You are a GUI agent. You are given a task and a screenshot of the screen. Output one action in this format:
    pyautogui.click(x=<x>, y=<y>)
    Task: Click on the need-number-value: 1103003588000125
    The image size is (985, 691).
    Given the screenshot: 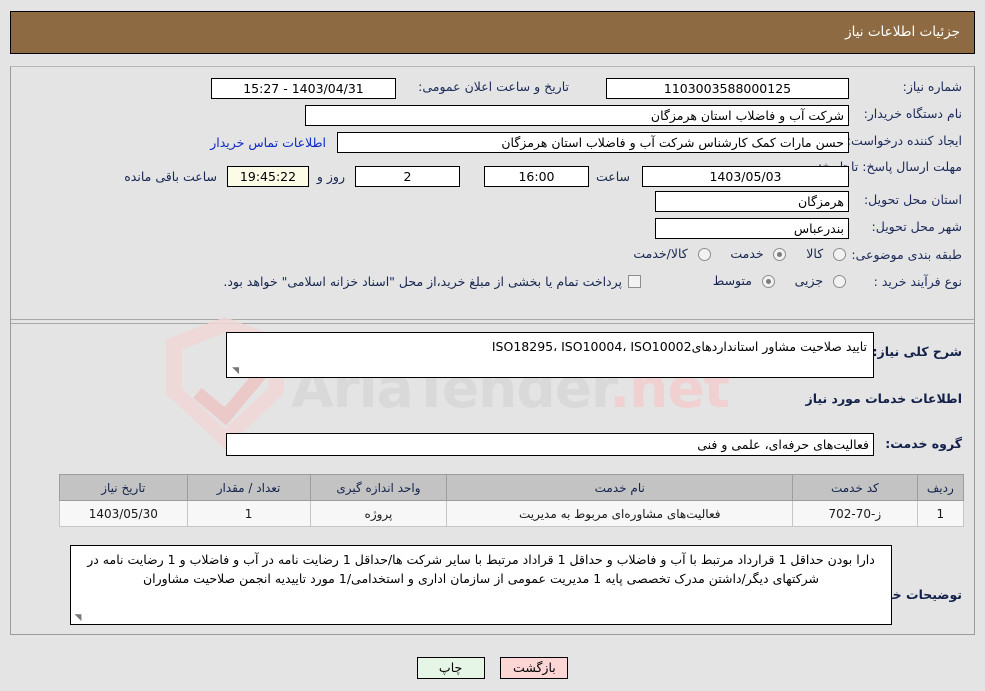 What is the action you would take?
    pyautogui.click(x=727, y=88)
    